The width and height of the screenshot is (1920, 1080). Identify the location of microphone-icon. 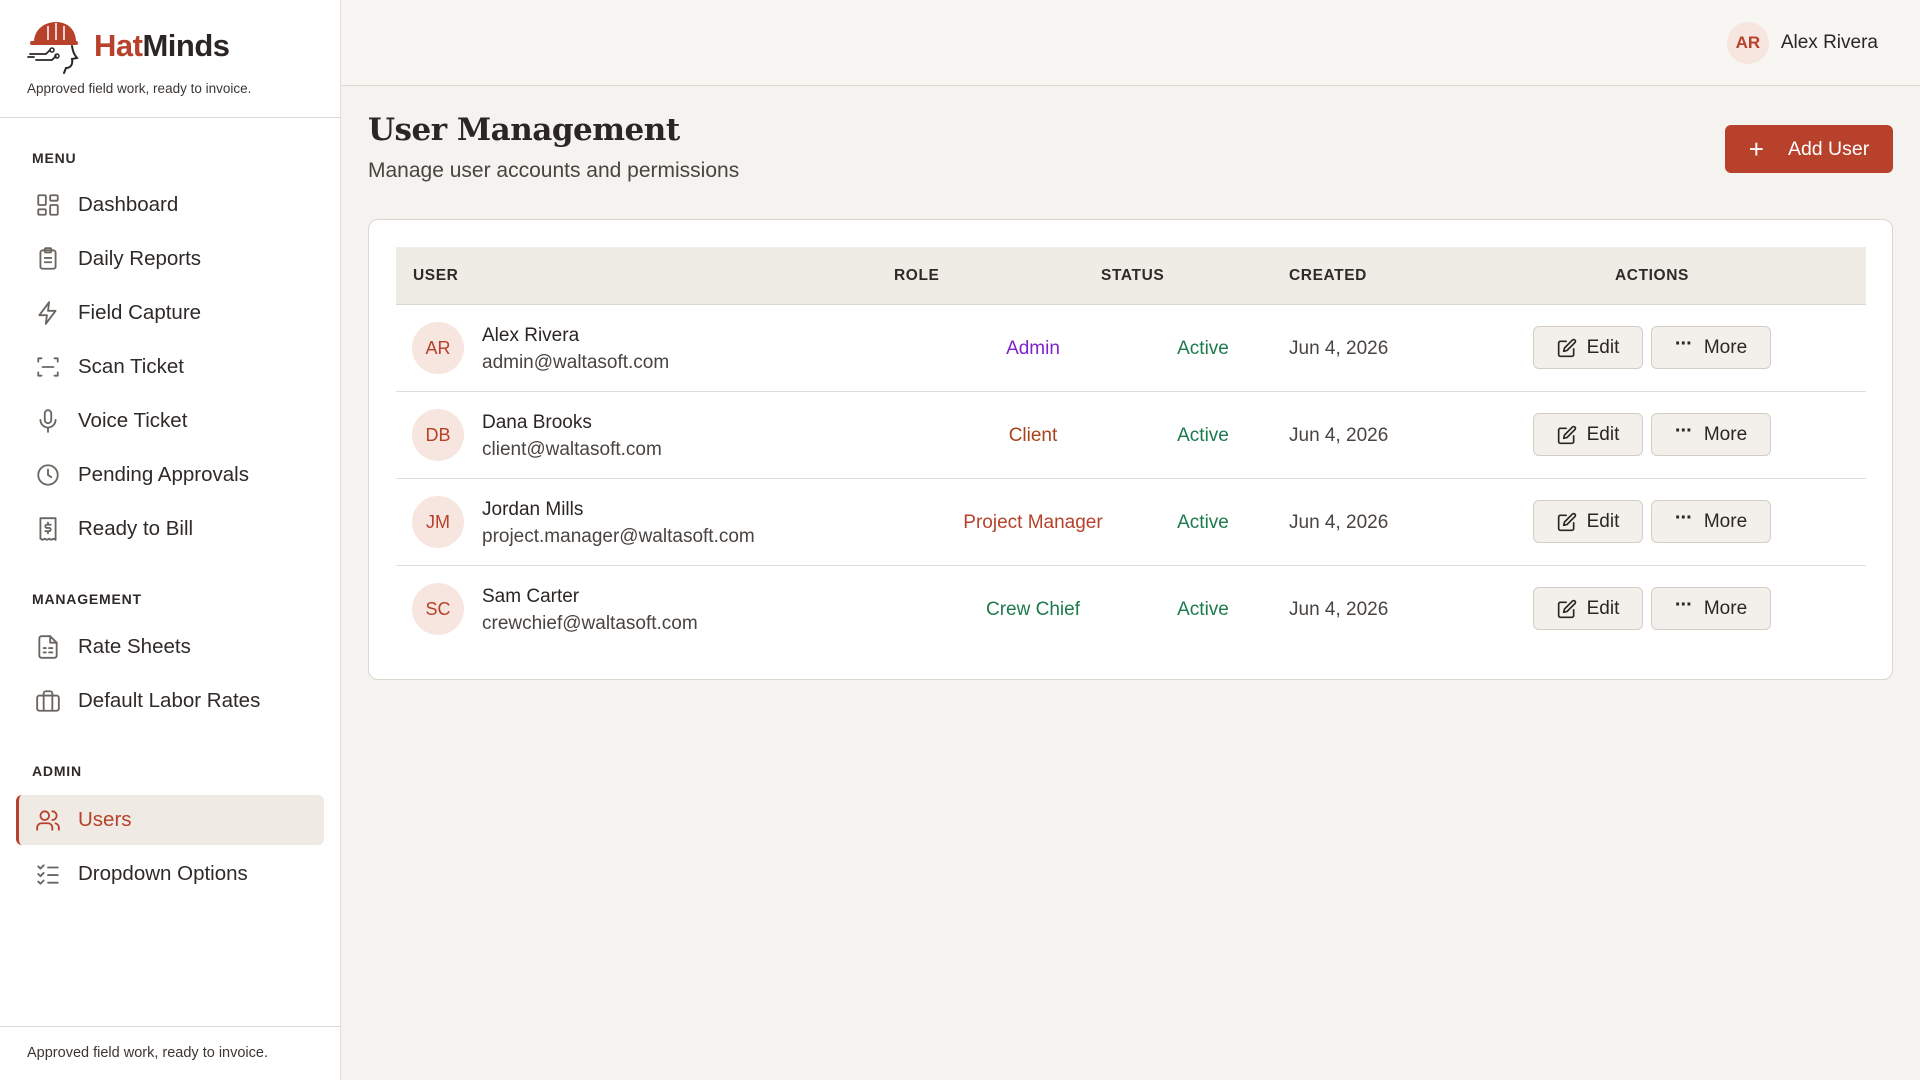
(48, 421).